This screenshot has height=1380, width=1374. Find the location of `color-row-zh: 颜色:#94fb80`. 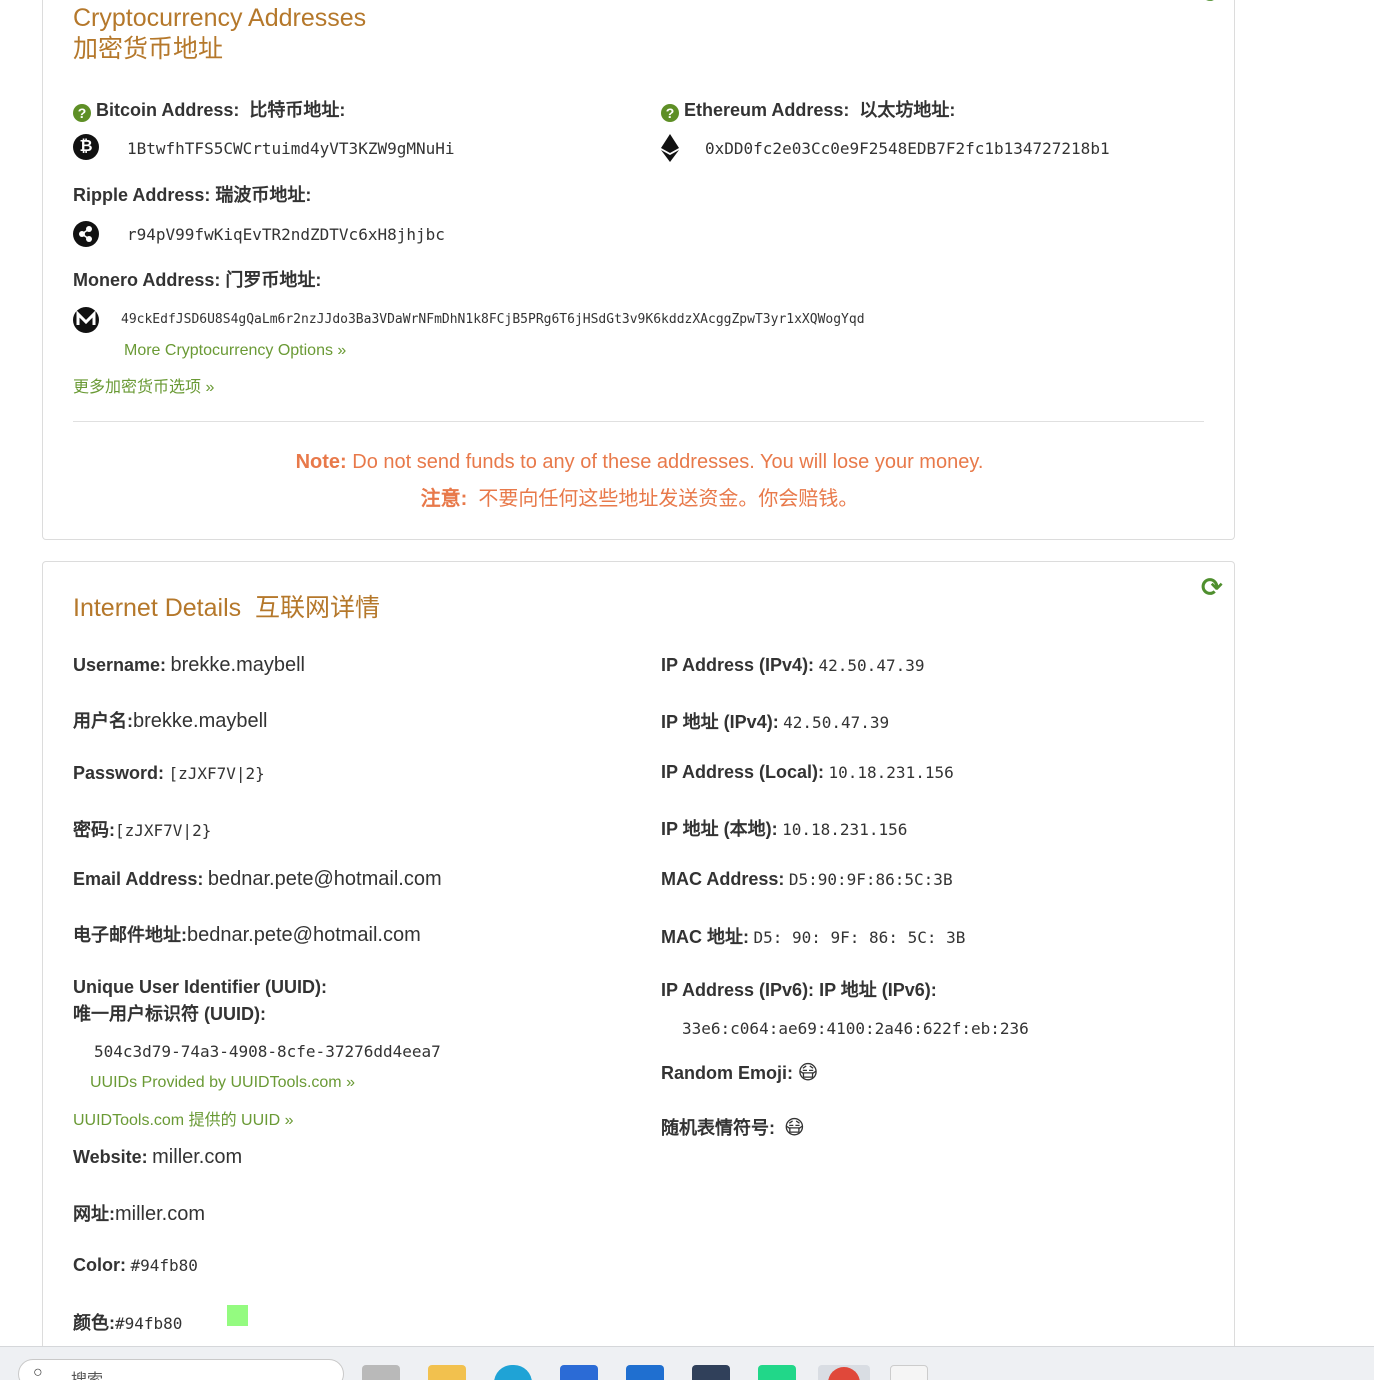

color-row-zh: 颜色:#94fb80 is located at coordinates (128, 1323).